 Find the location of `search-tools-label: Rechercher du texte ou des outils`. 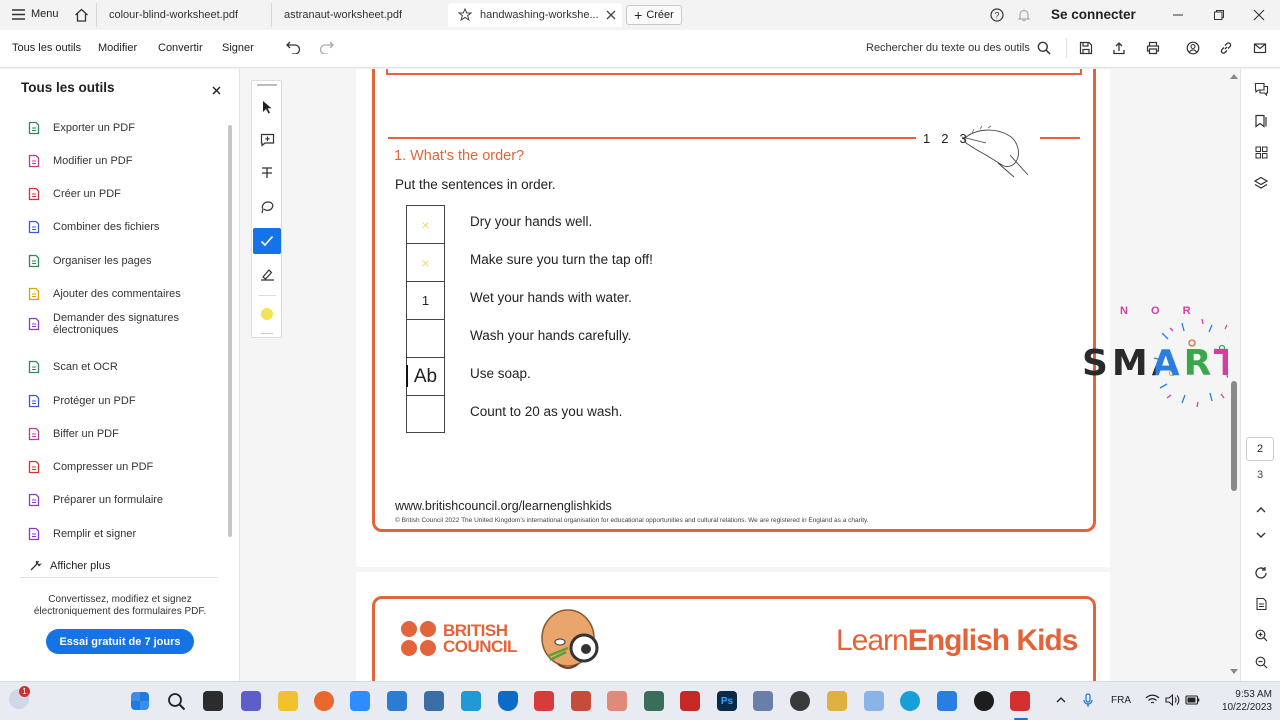

search-tools-label: Rechercher du texte ou des outils is located at coordinates (948, 48).